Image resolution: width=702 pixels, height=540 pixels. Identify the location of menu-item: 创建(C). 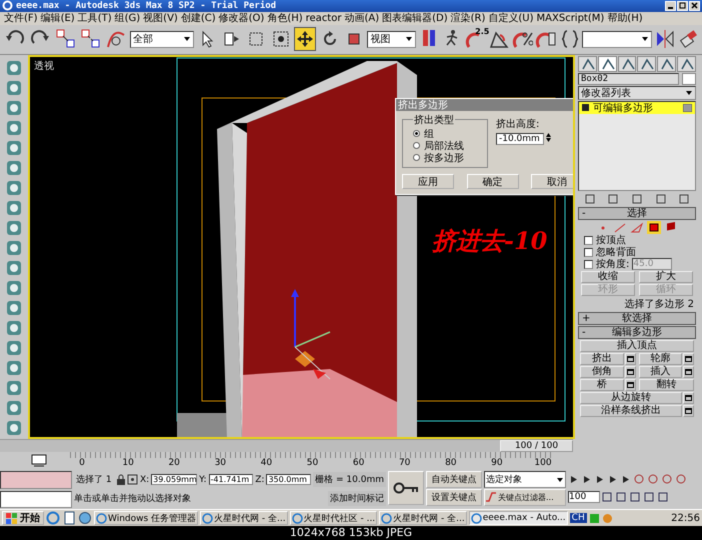
(198, 18).